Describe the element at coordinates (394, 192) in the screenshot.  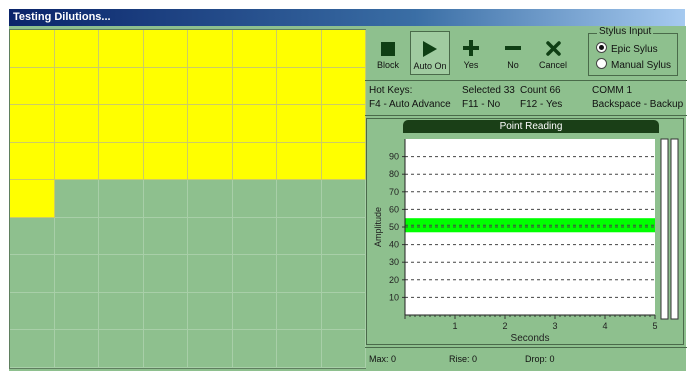
I see `y-tick-label: 70` at that location.